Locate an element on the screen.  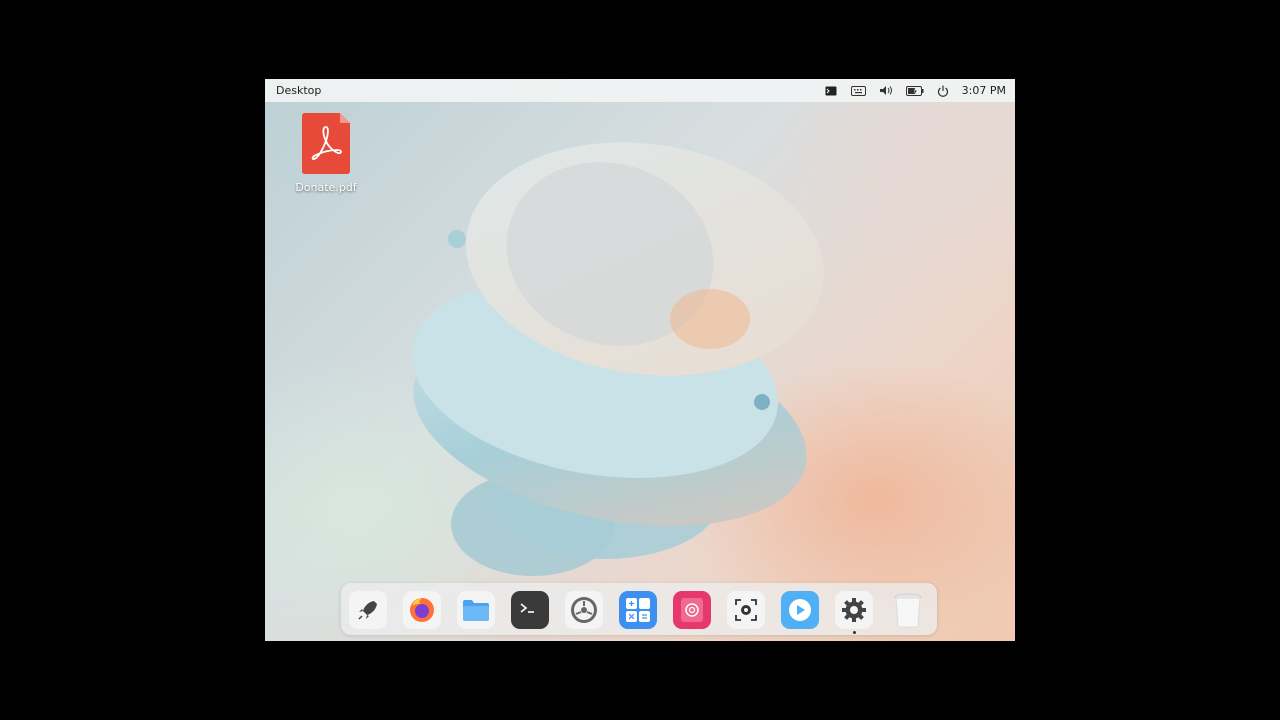
running-indicator is located at coordinates (854, 632).